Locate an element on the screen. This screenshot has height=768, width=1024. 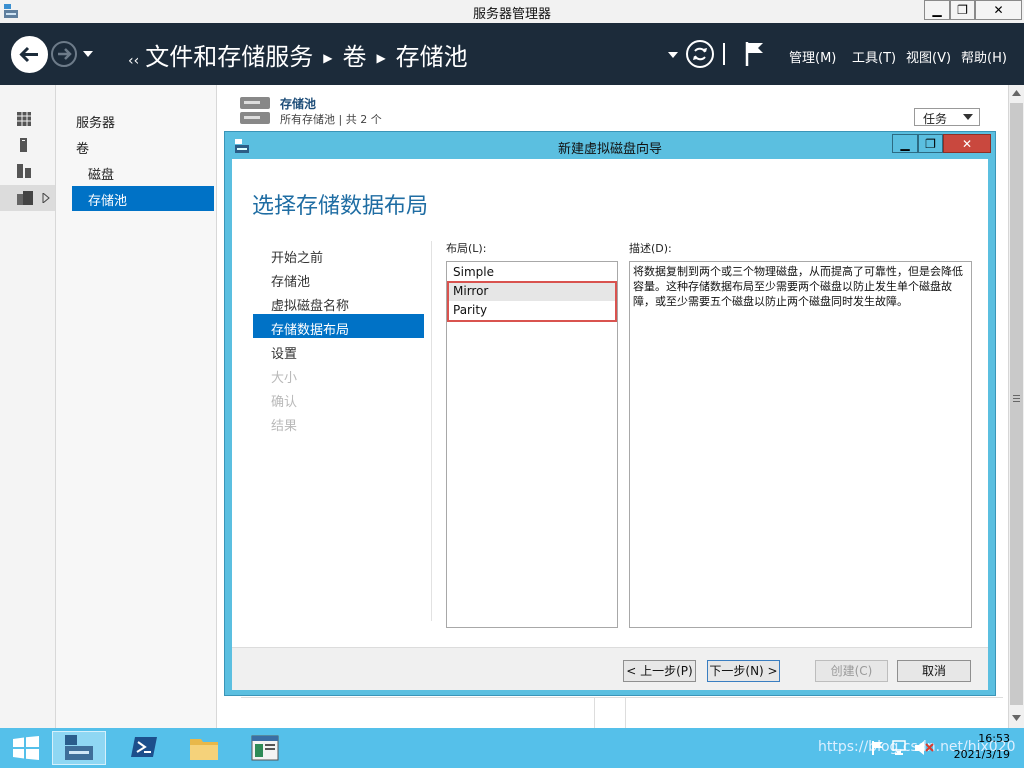
page-title: 存储池 is located at coordinates (298, 104).